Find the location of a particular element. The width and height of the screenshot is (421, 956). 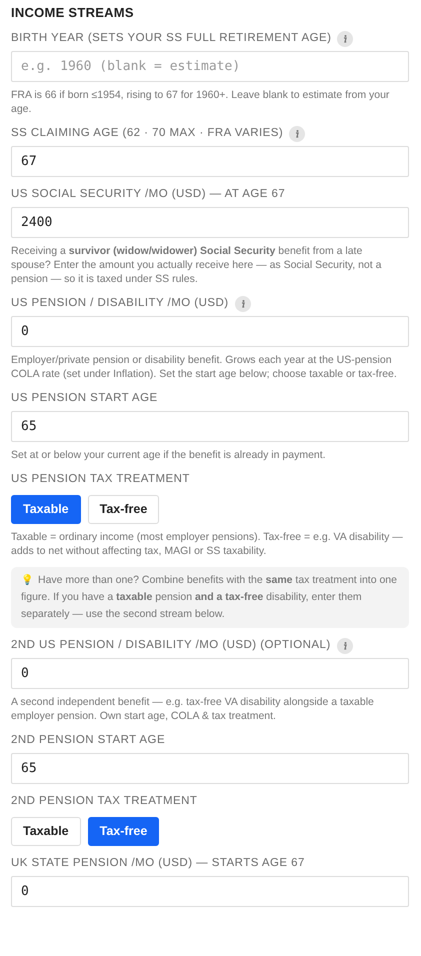

field-label: UK STATE PENSION /MO (USD) — STARTS AGE 67 is located at coordinates (158, 864).